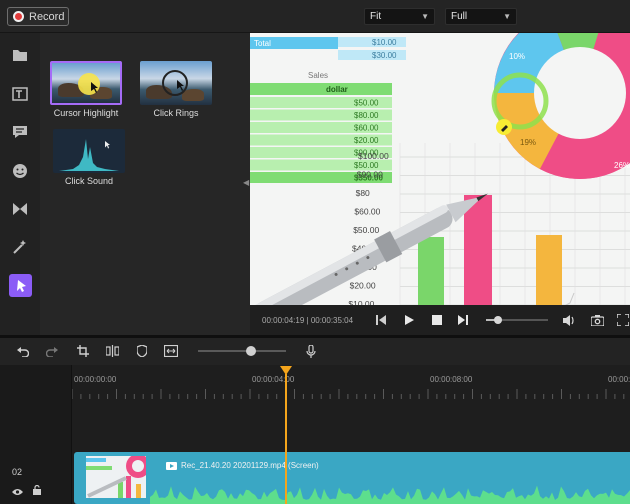 This screenshot has width=630, height=504. I want to click on top-toolbar: Record Fit ▼ Full ▼, so click(315, 16).